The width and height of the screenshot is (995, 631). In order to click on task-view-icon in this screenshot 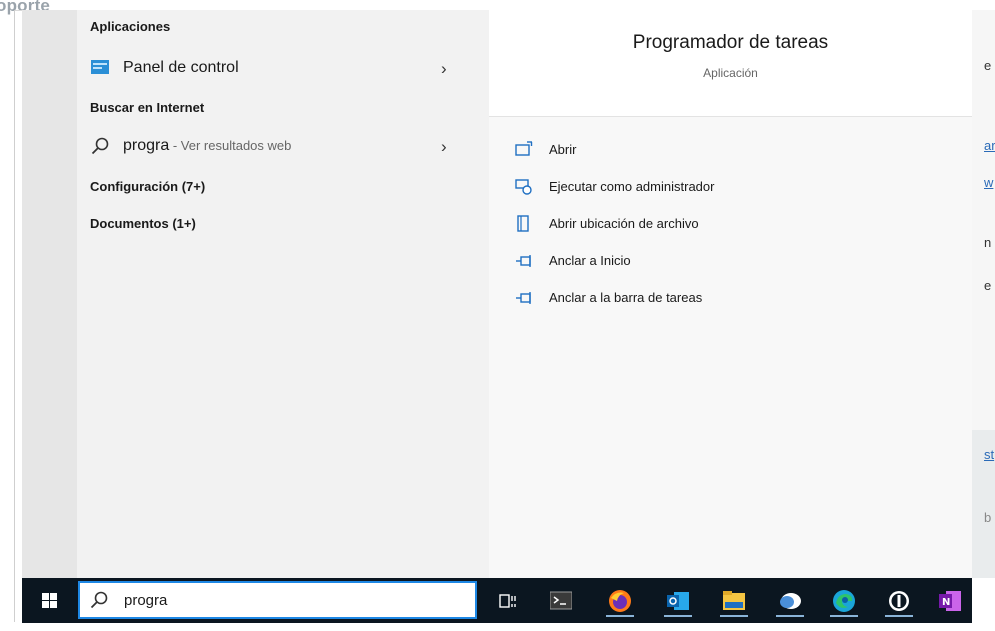, I will do `click(508, 603)`.